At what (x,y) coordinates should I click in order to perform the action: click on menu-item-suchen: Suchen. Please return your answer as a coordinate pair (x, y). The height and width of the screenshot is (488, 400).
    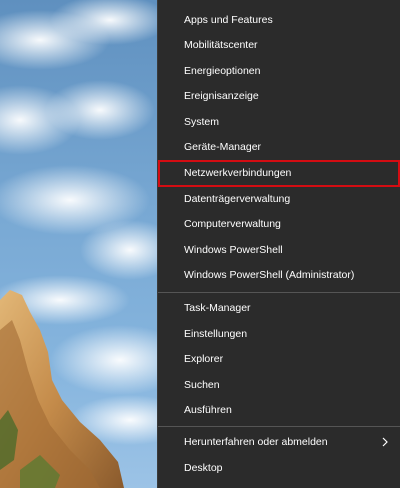
    Looking at the image, I should click on (279, 385).